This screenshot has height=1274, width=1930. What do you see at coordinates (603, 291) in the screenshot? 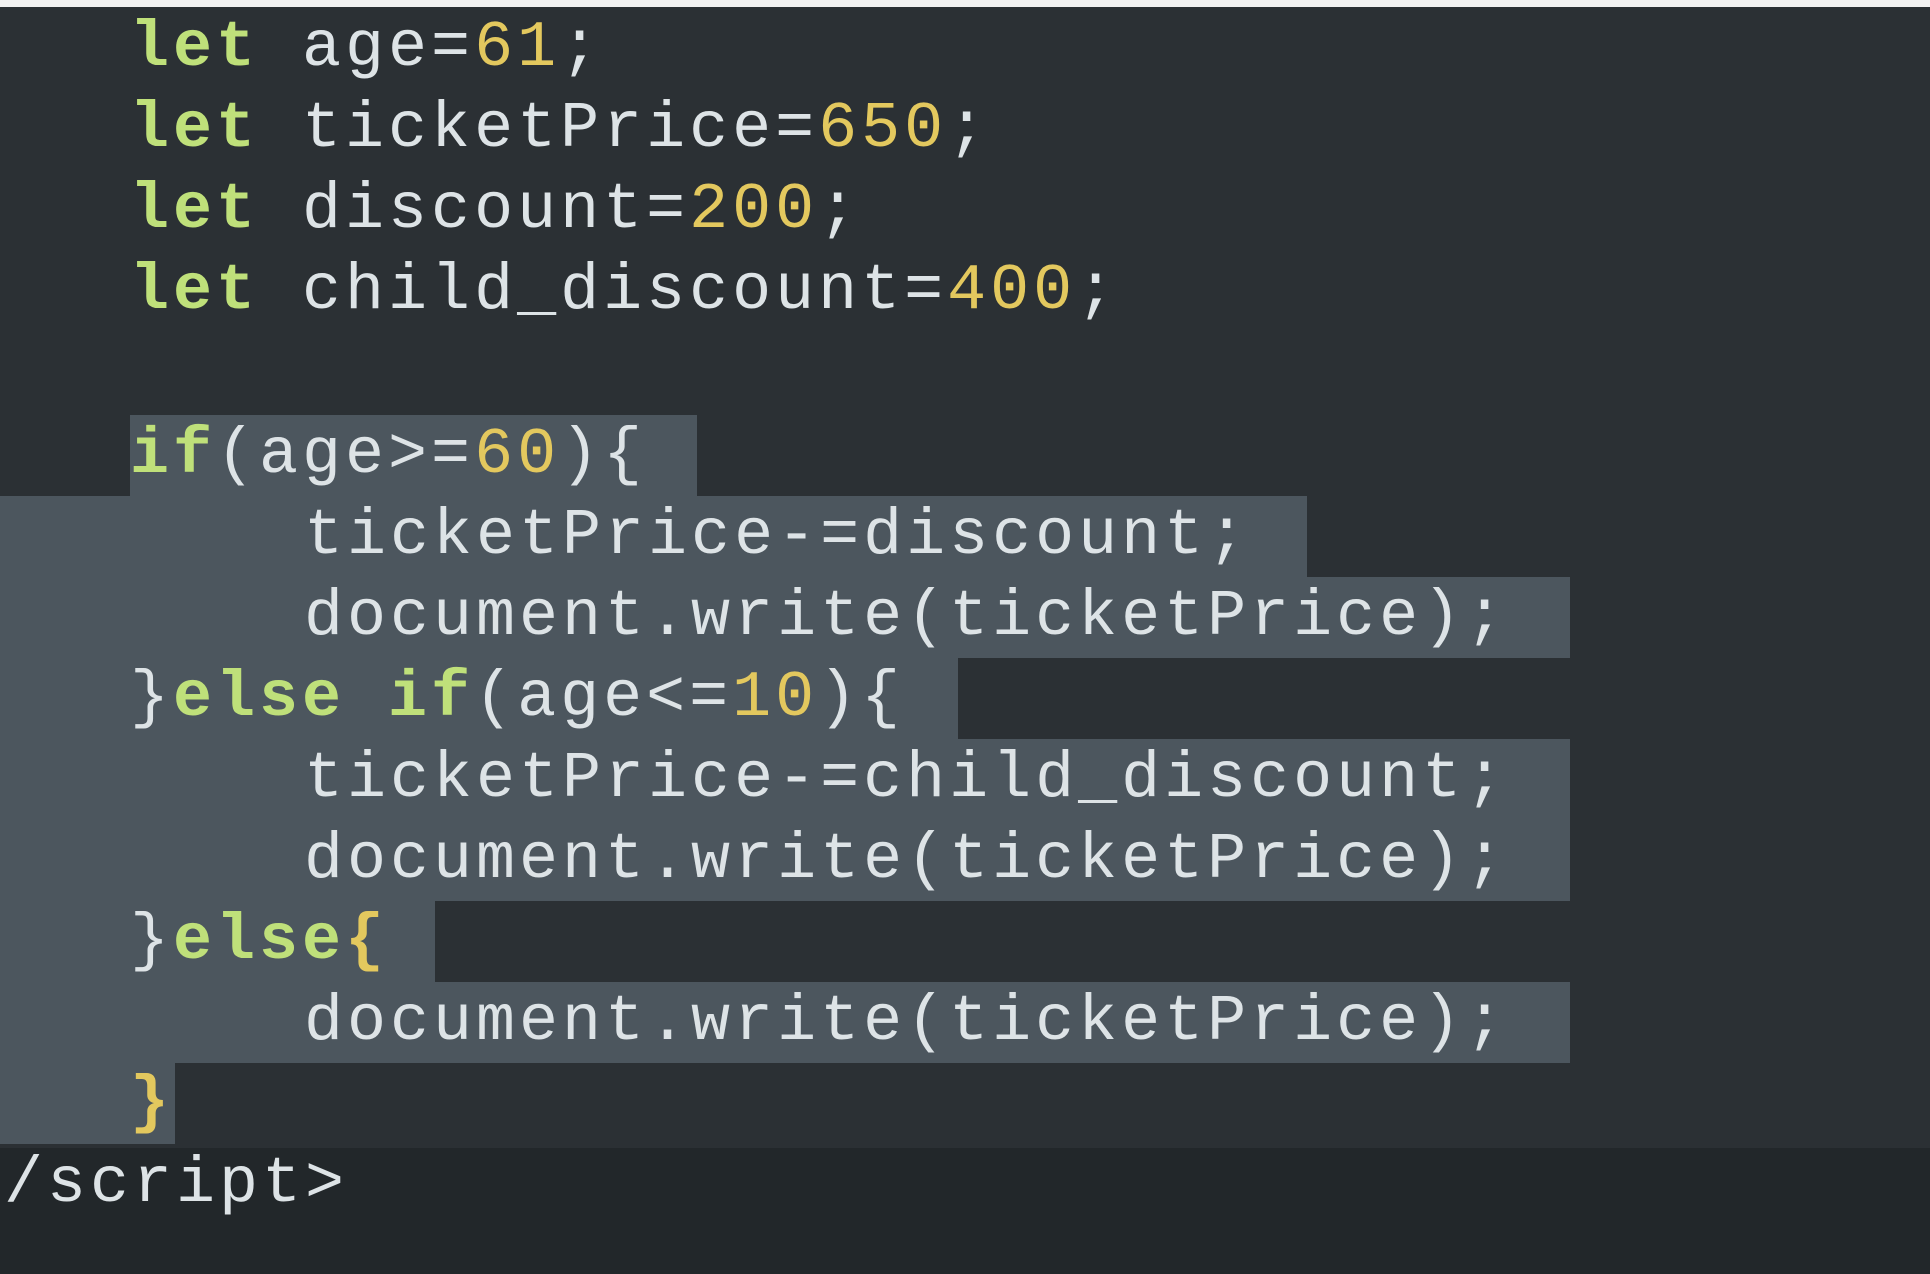
I see `code-text: child_discount=` at bounding box center [603, 291].